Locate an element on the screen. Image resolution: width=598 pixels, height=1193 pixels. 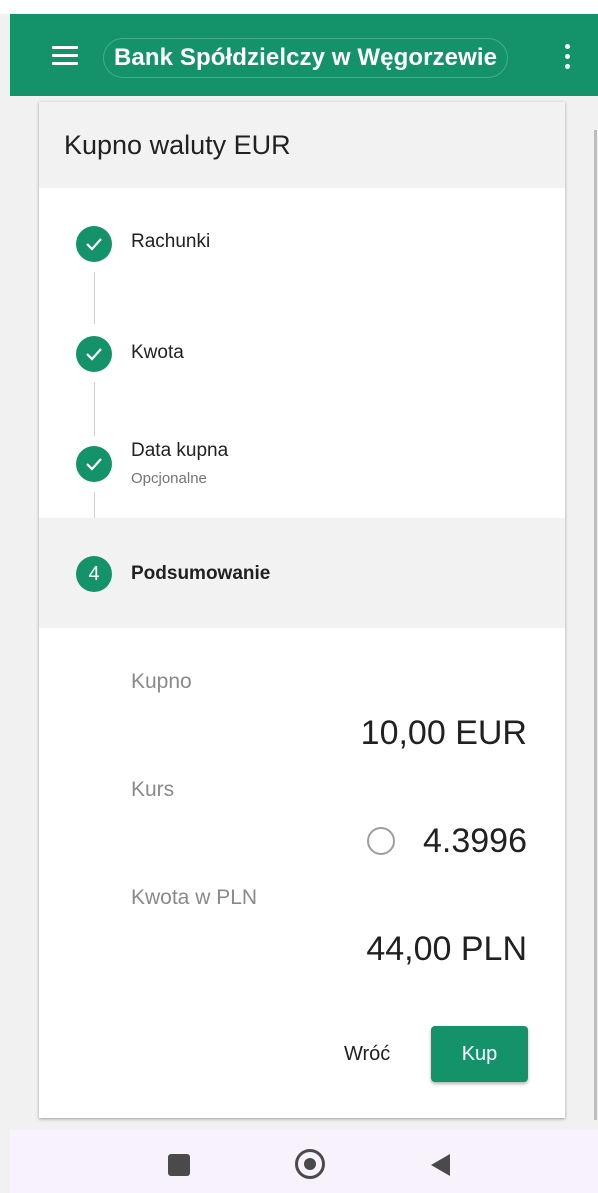
kupno-value: 10,00 EUR is located at coordinates (443, 733).